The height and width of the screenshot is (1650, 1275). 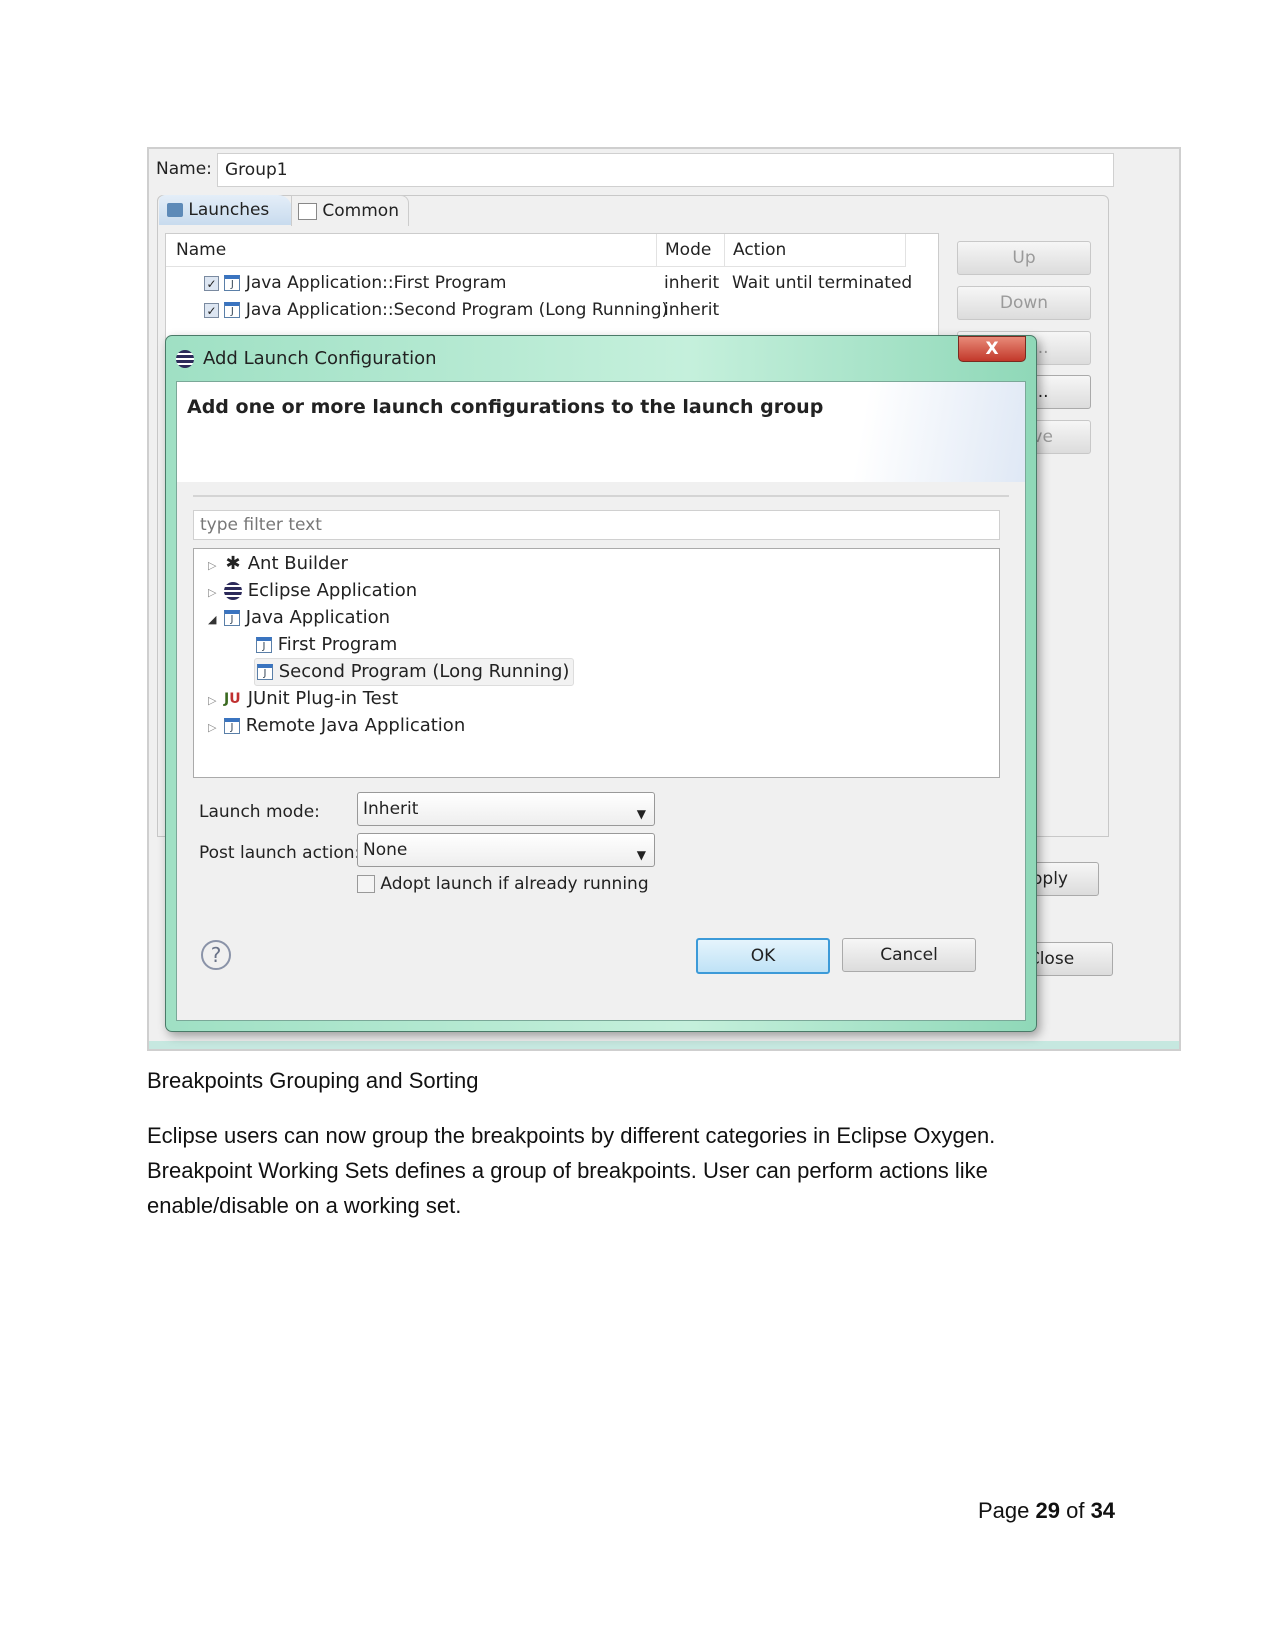 What do you see at coordinates (259, 812) in the screenshot?
I see `launch-mode-label: Launch mode:` at bounding box center [259, 812].